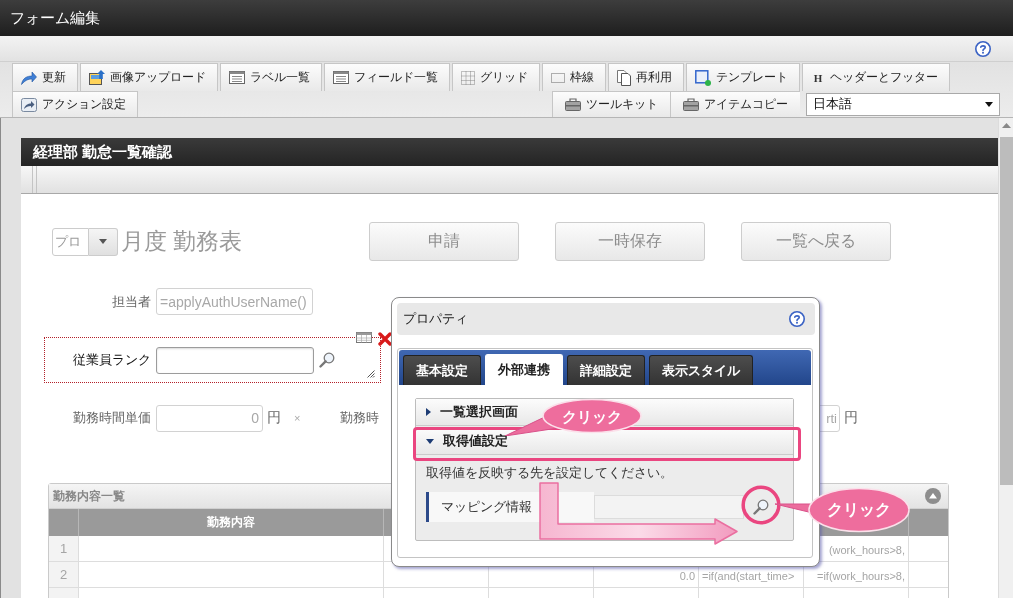  What do you see at coordinates (435, 319) in the screenshot?
I see `dialog-title: プロパティ` at bounding box center [435, 319].